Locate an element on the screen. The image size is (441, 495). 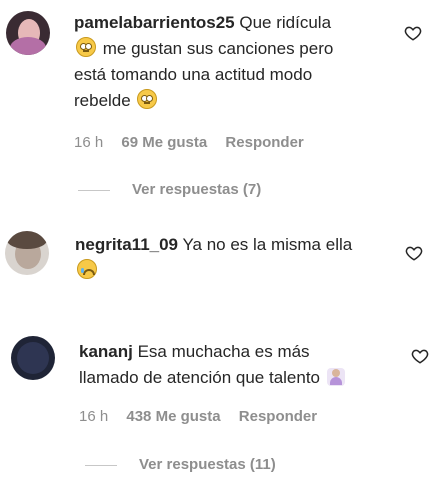
comment-text-line-1: Que ridícula is located at coordinates (285, 22).